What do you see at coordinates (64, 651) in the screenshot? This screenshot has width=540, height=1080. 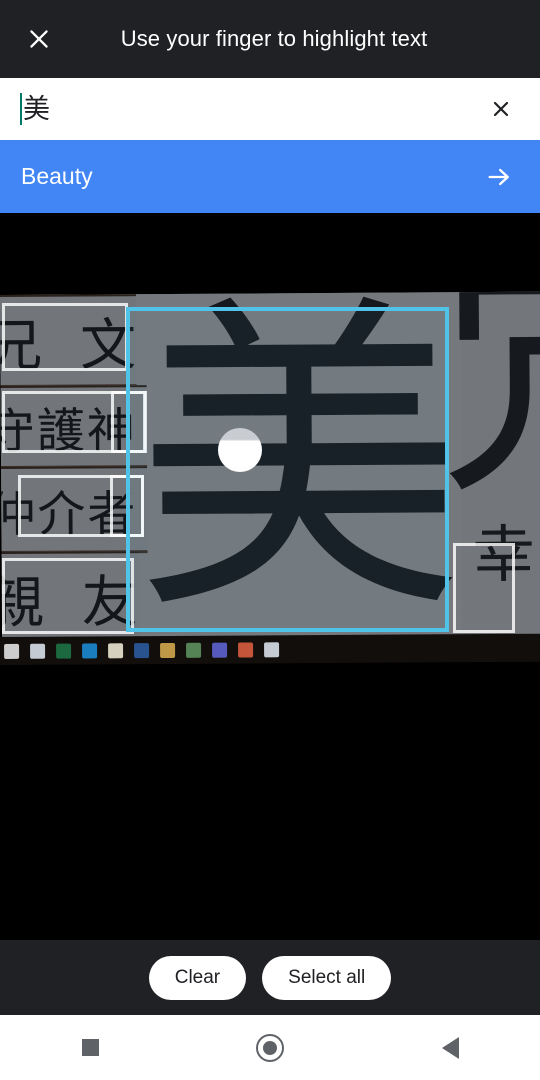 I see `app-icon-excel` at bounding box center [64, 651].